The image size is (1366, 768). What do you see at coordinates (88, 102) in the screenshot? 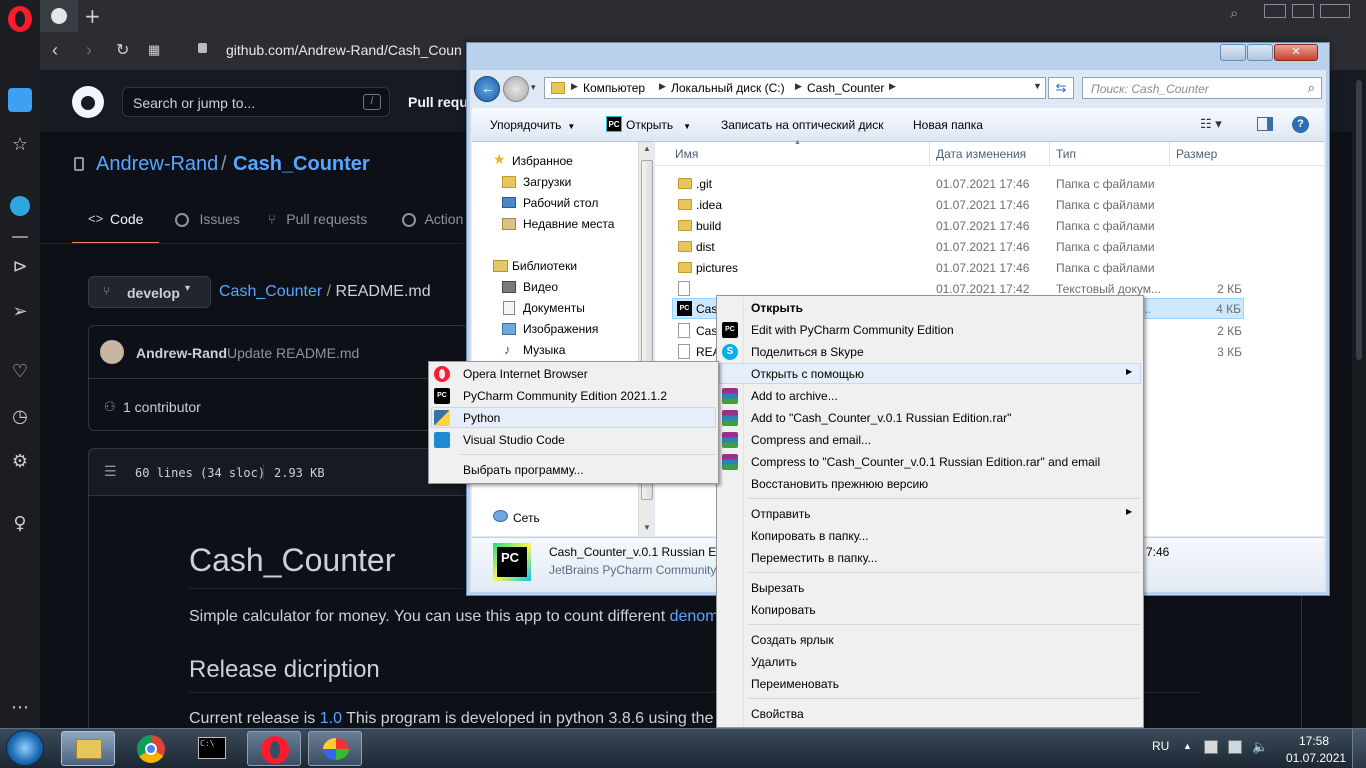
I see `github-logo-icon` at bounding box center [88, 102].